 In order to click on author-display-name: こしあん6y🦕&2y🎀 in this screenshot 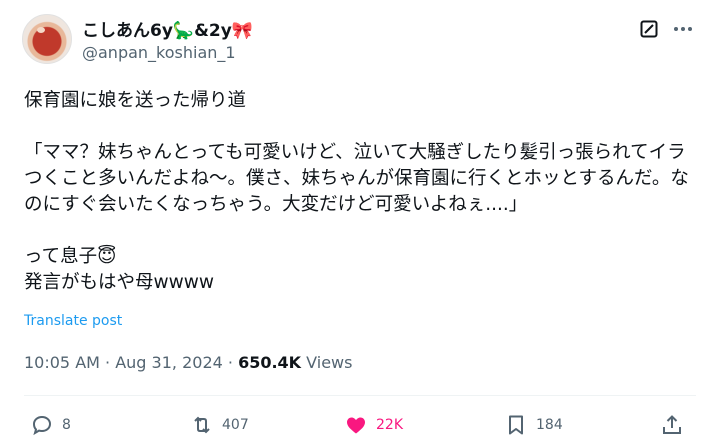, I will do `click(167, 28)`.